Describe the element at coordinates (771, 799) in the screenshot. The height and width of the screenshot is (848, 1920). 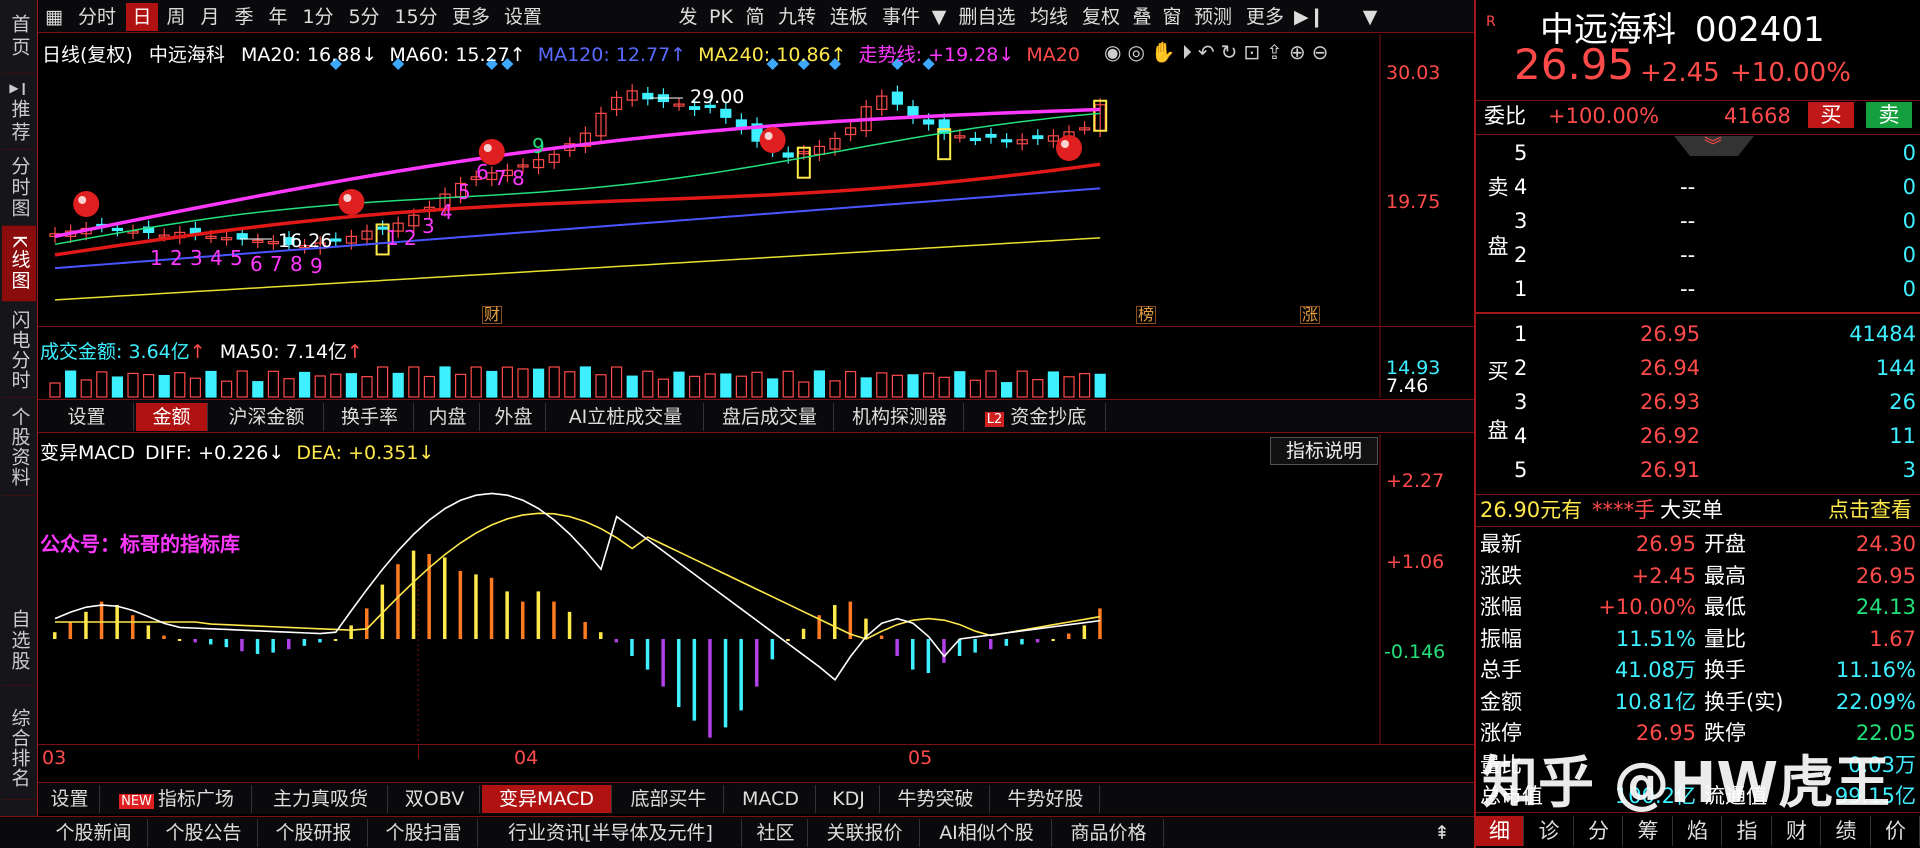
I see `ind-tab-macd: MACD` at that location.